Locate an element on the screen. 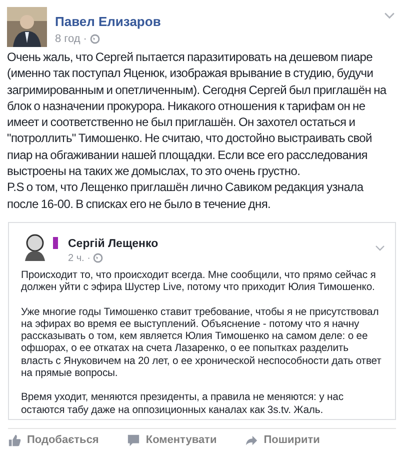 The height and width of the screenshot is (456, 404). post-text: Уже многие годы Тимошенко ставит требование, чтобы я не присутствовал на эфирах во время ее выступлений. Объяснение - потому что я начну рассказывать о том, кем является Юлия Тимошенко на самом деле: о ее офшорах, о ее откатах на счета Лазаренко, о ее попытках разделить власть с Януковичем на 20 лет, о ее хронической неспособности дать ответ на прямые вопросы. is located at coordinates (201, 343).